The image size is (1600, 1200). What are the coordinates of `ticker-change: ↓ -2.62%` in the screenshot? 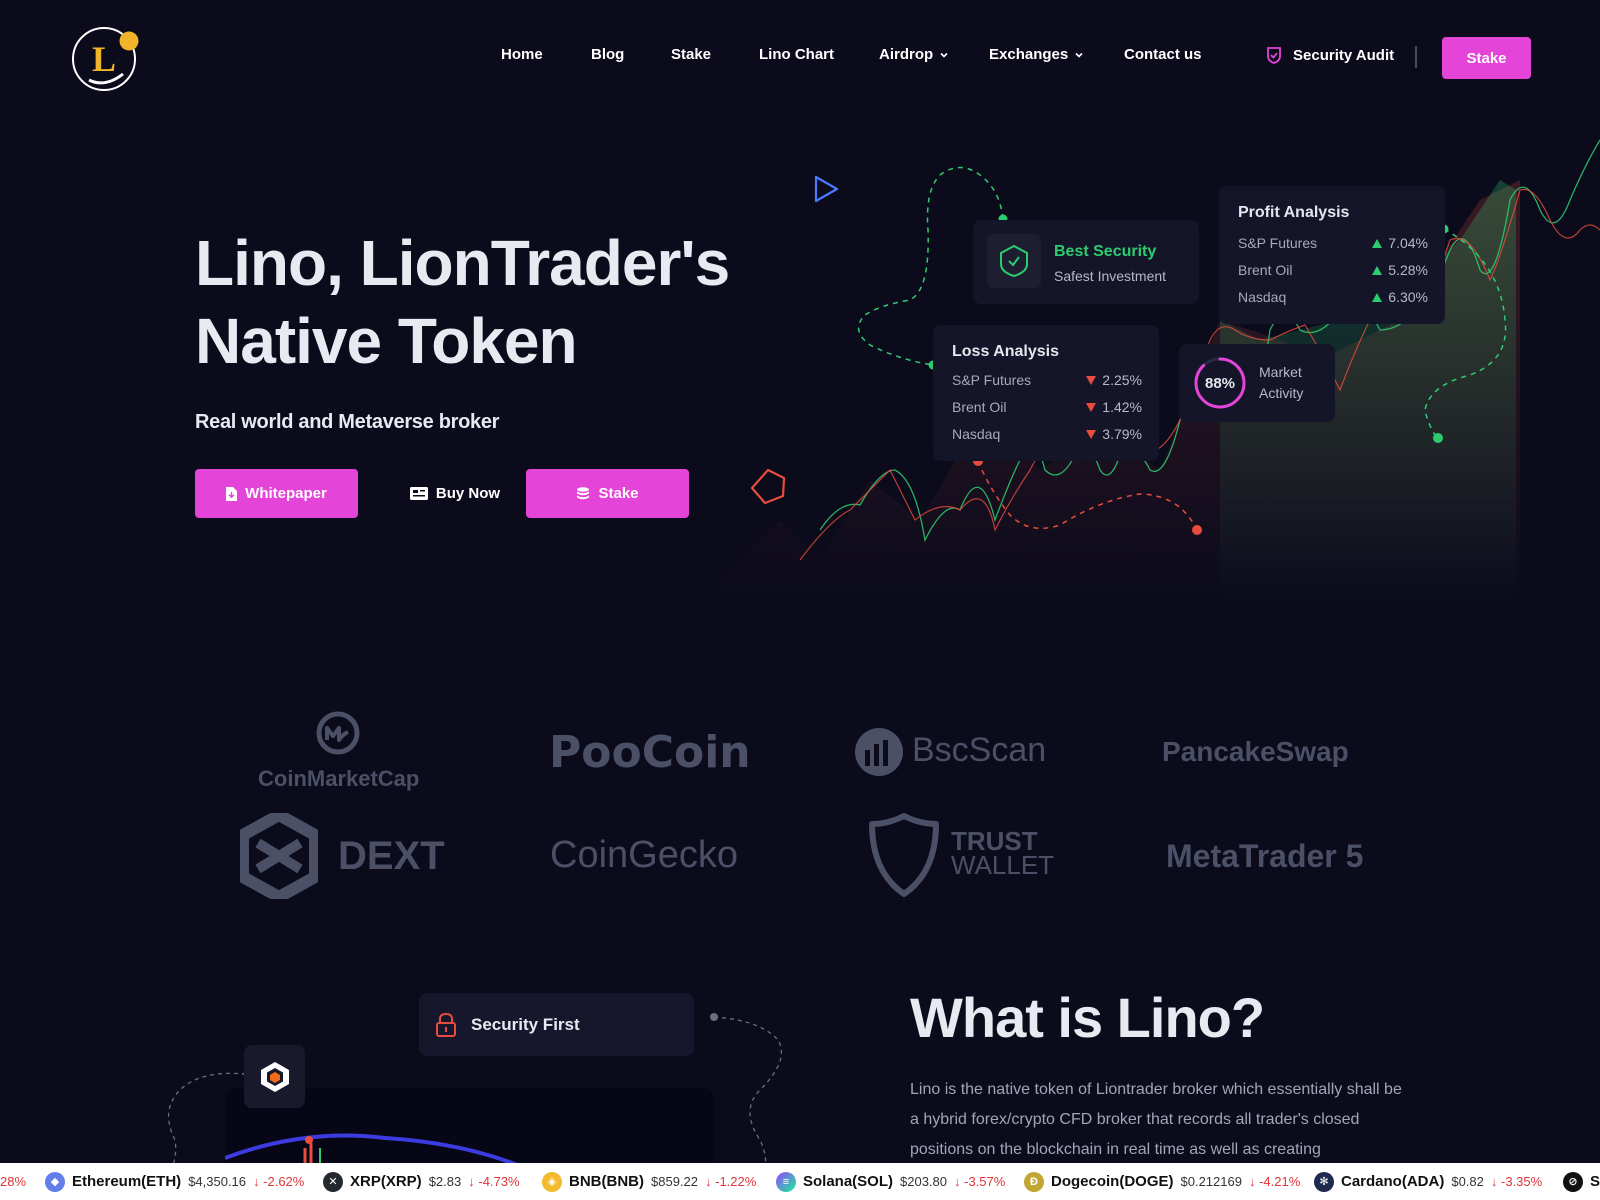 It's located at (279, 1181).